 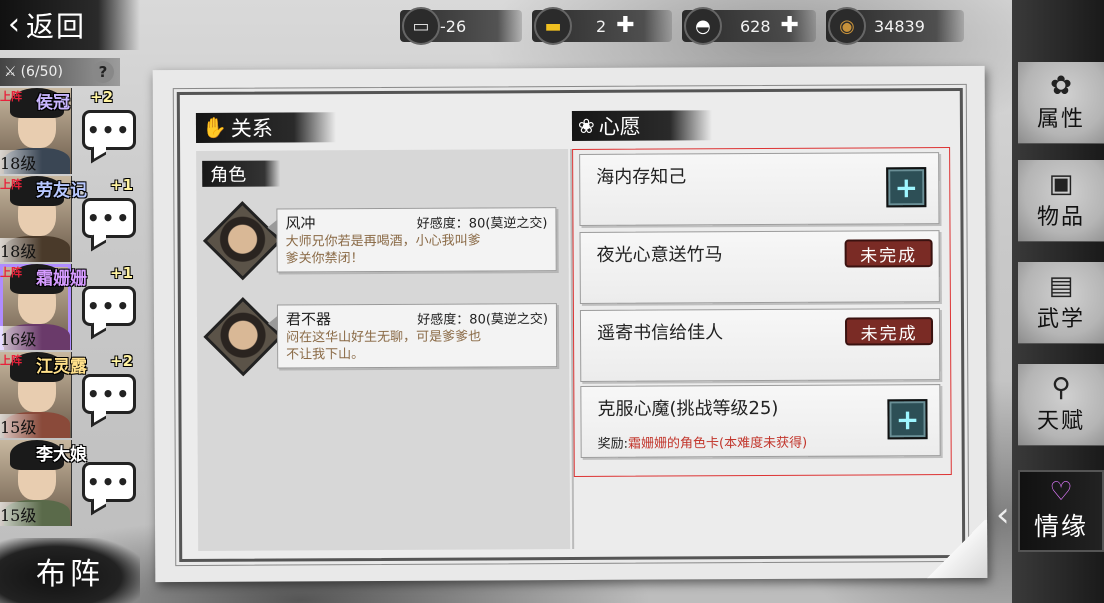 I want to click on wish-item: 海内存知己 +, so click(x=759, y=189).